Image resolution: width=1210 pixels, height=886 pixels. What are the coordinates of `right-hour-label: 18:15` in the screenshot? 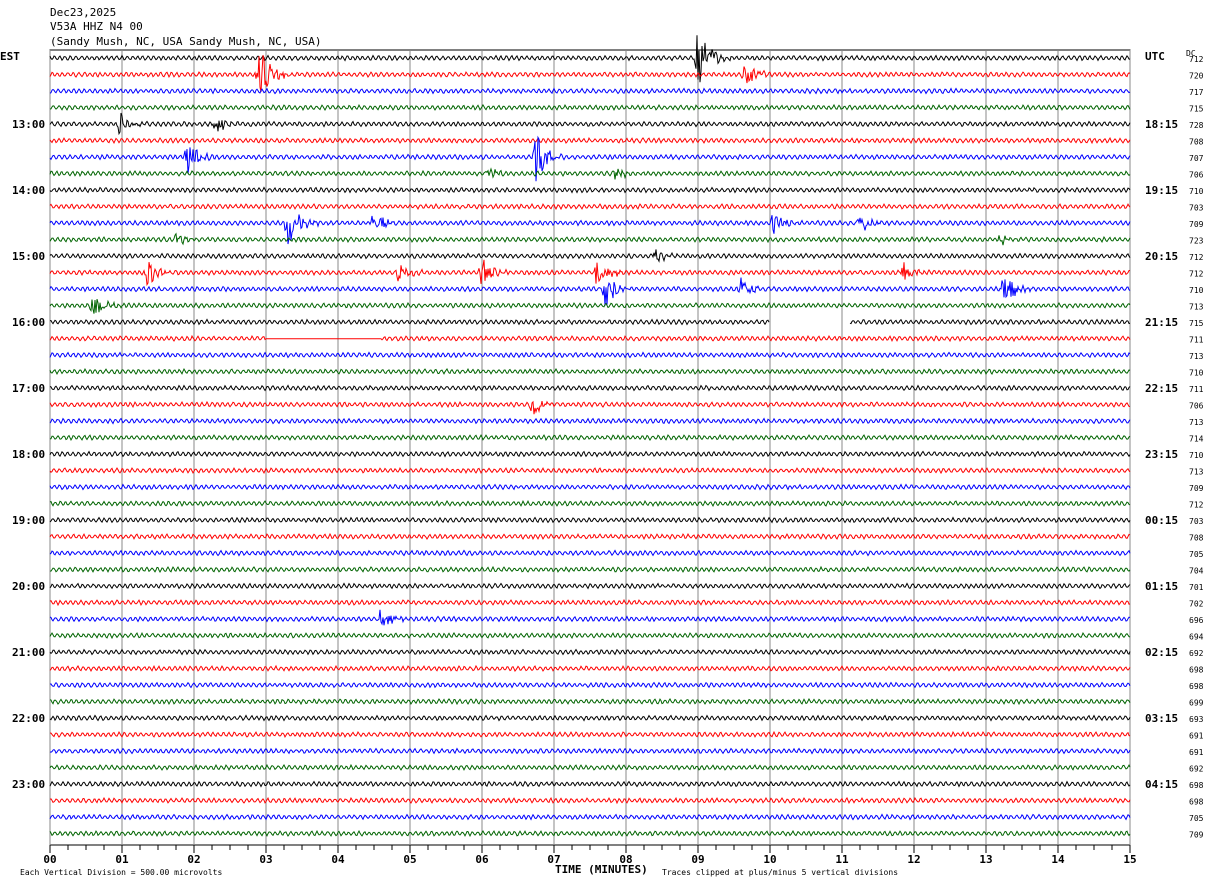 It's located at (1161, 124).